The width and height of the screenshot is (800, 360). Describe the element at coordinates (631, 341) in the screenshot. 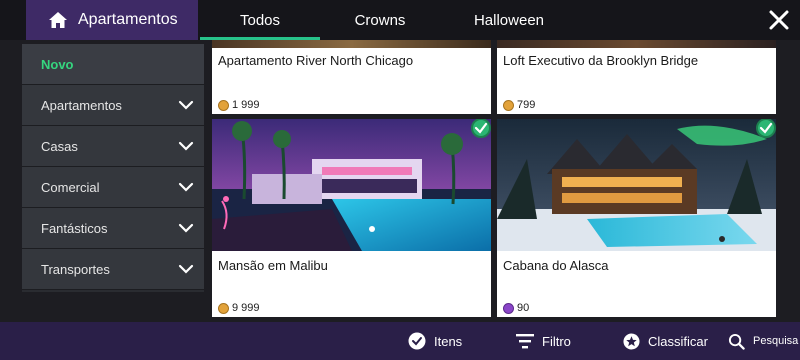

I see `star-circle-icon` at that location.